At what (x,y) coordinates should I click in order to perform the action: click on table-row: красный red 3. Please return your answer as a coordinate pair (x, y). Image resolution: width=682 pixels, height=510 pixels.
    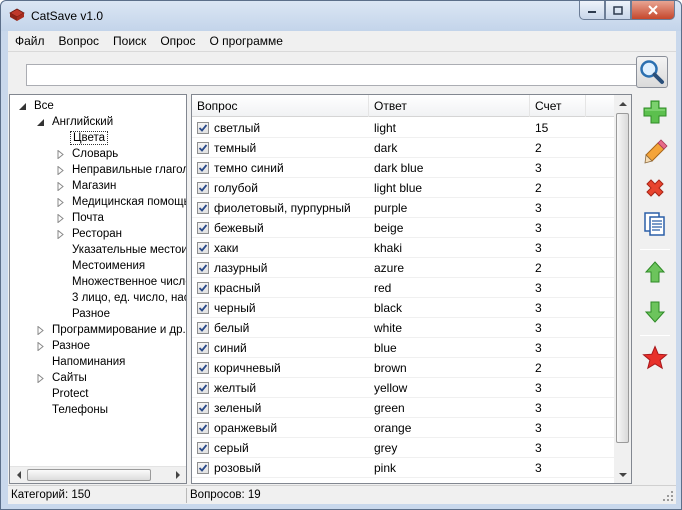
    Looking at the image, I should click on (403, 288).